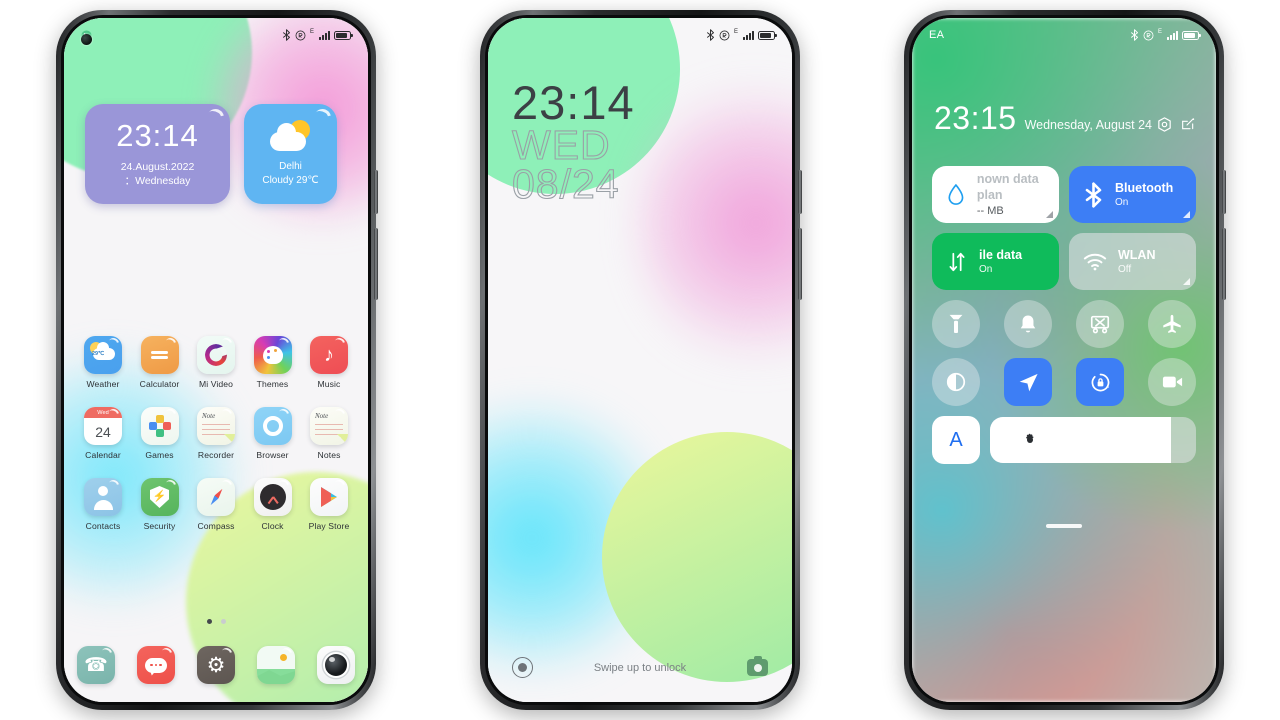 The height and width of the screenshot is (720, 1280). Describe the element at coordinates (336, 665) in the screenshot. I see `camera-dock-icon` at that location.